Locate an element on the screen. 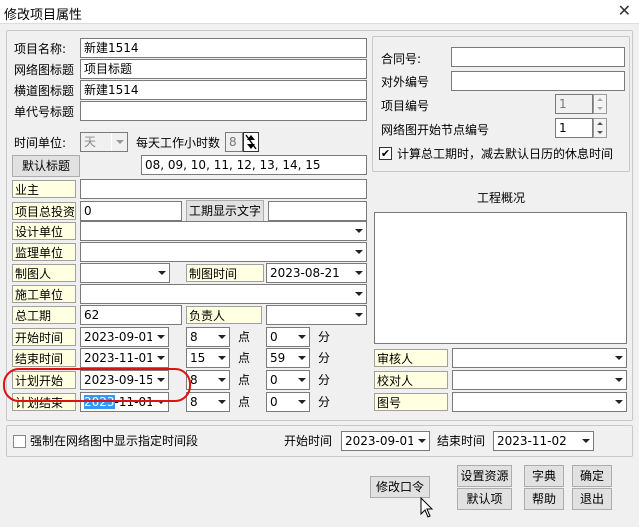 The image size is (639, 527). exit-button: 退出 is located at coordinates (592, 499).